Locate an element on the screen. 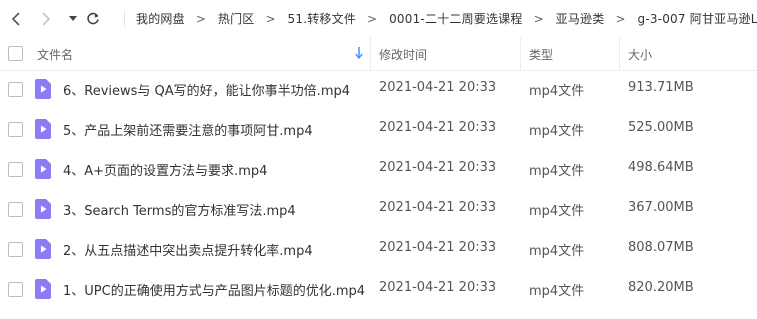  refresh-button is located at coordinates (93, 19).